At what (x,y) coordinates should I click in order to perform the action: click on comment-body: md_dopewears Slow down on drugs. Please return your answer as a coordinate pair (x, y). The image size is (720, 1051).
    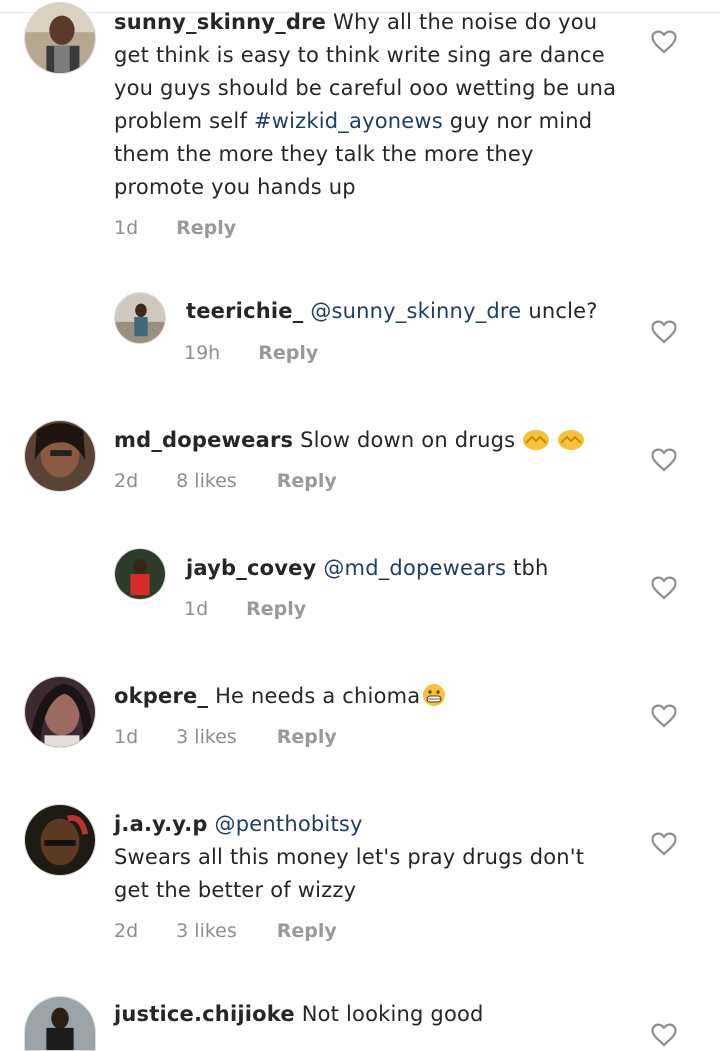
    Looking at the image, I should click on (374, 440).